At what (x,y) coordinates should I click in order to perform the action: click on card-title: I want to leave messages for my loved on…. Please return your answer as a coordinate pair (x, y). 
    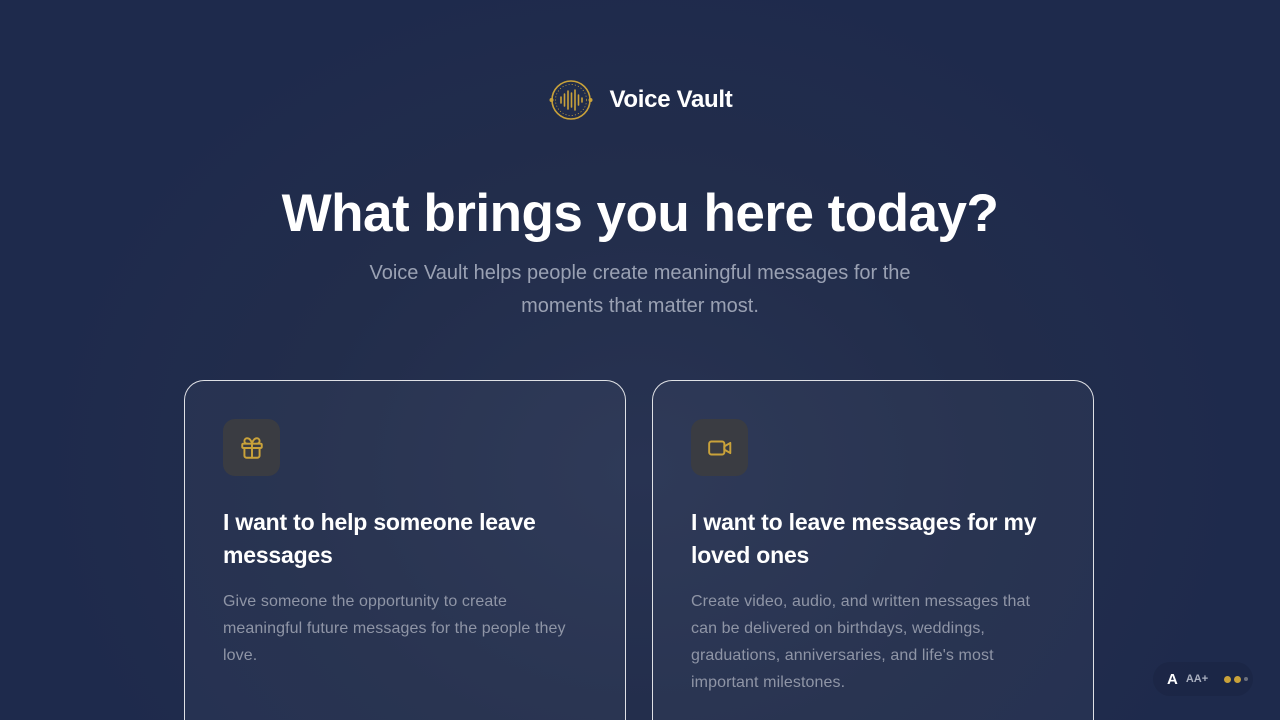
    Looking at the image, I should click on (864, 538).